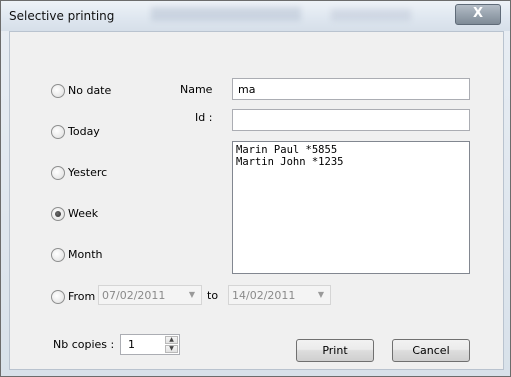 This screenshot has height=377, width=511. I want to click on to-date-picker: 14/02/2011 ▼, so click(279, 295).